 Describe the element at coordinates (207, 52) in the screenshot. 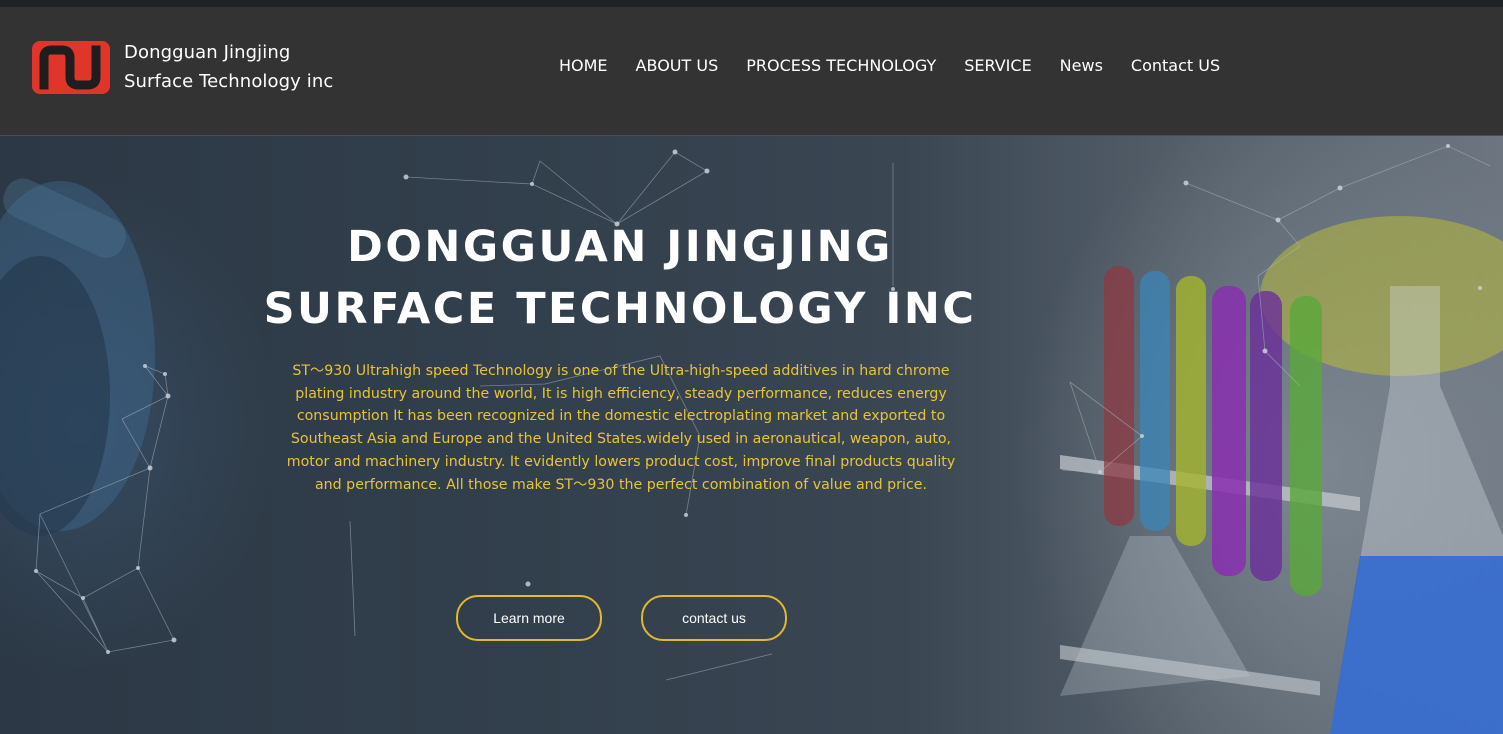

I see `brand-name-line1: Dongguan Jingjing` at that location.